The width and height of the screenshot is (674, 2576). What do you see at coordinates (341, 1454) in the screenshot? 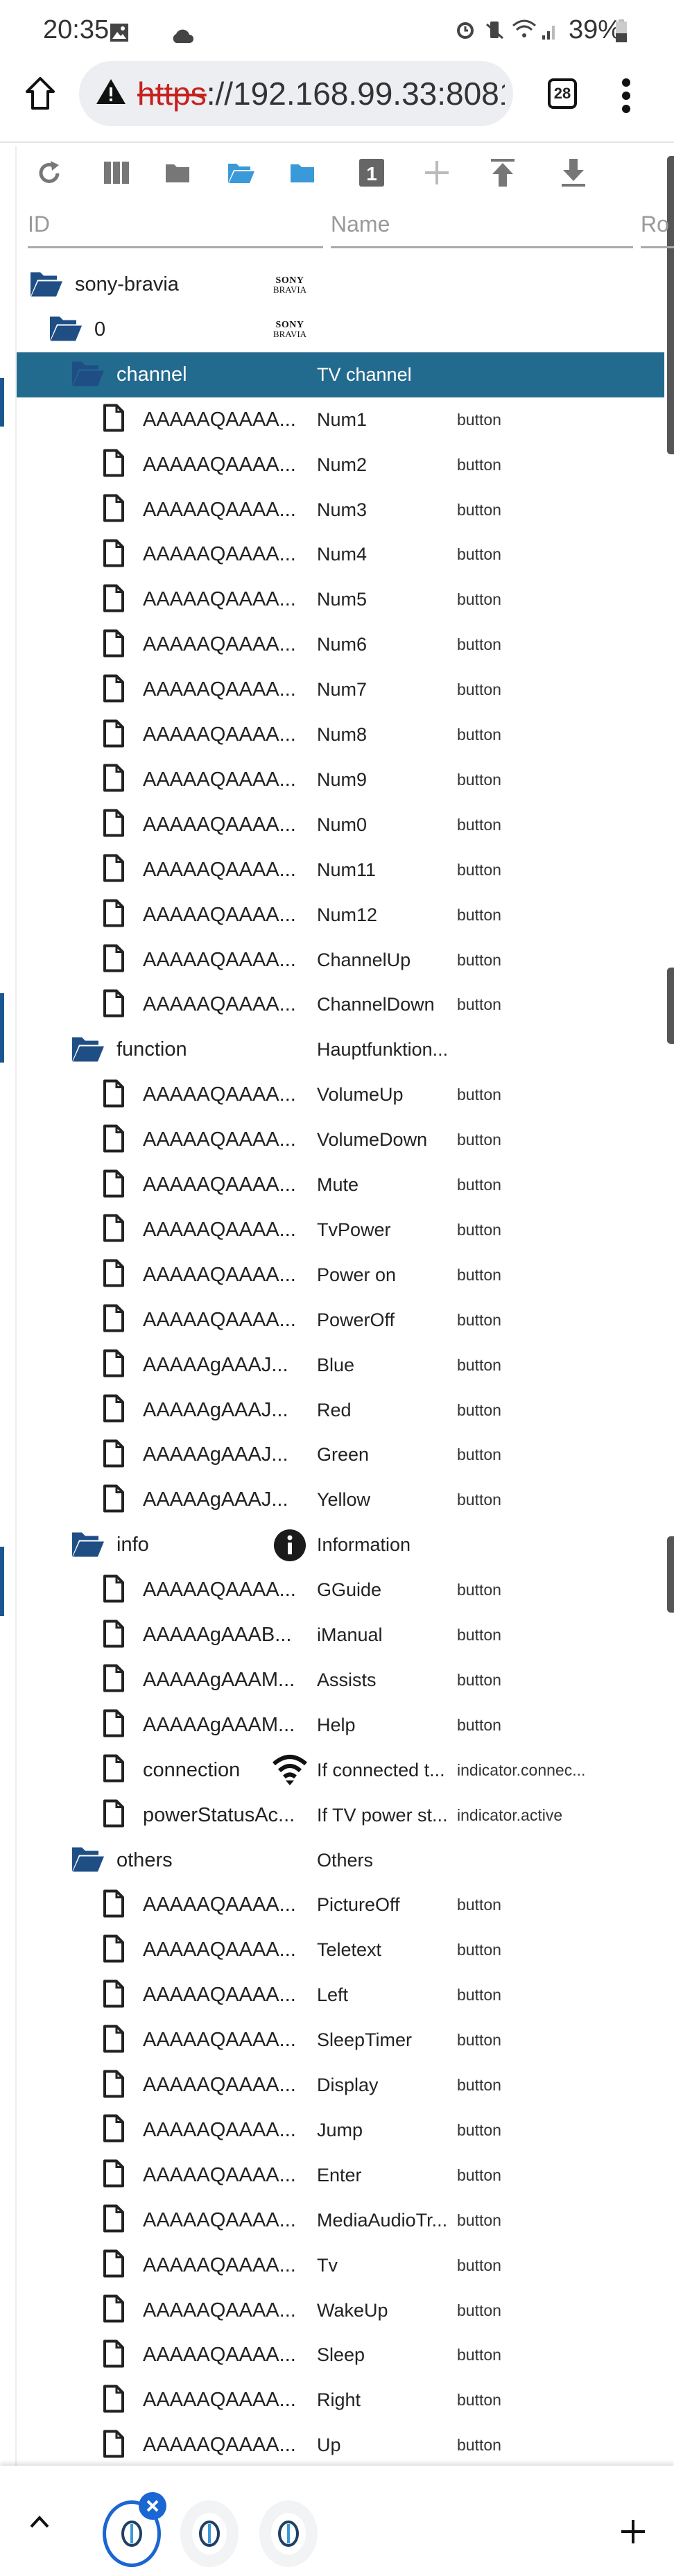
I see `tree-state-row: AAAAAgAAAJ... Green button` at bounding box center [341, 1454].